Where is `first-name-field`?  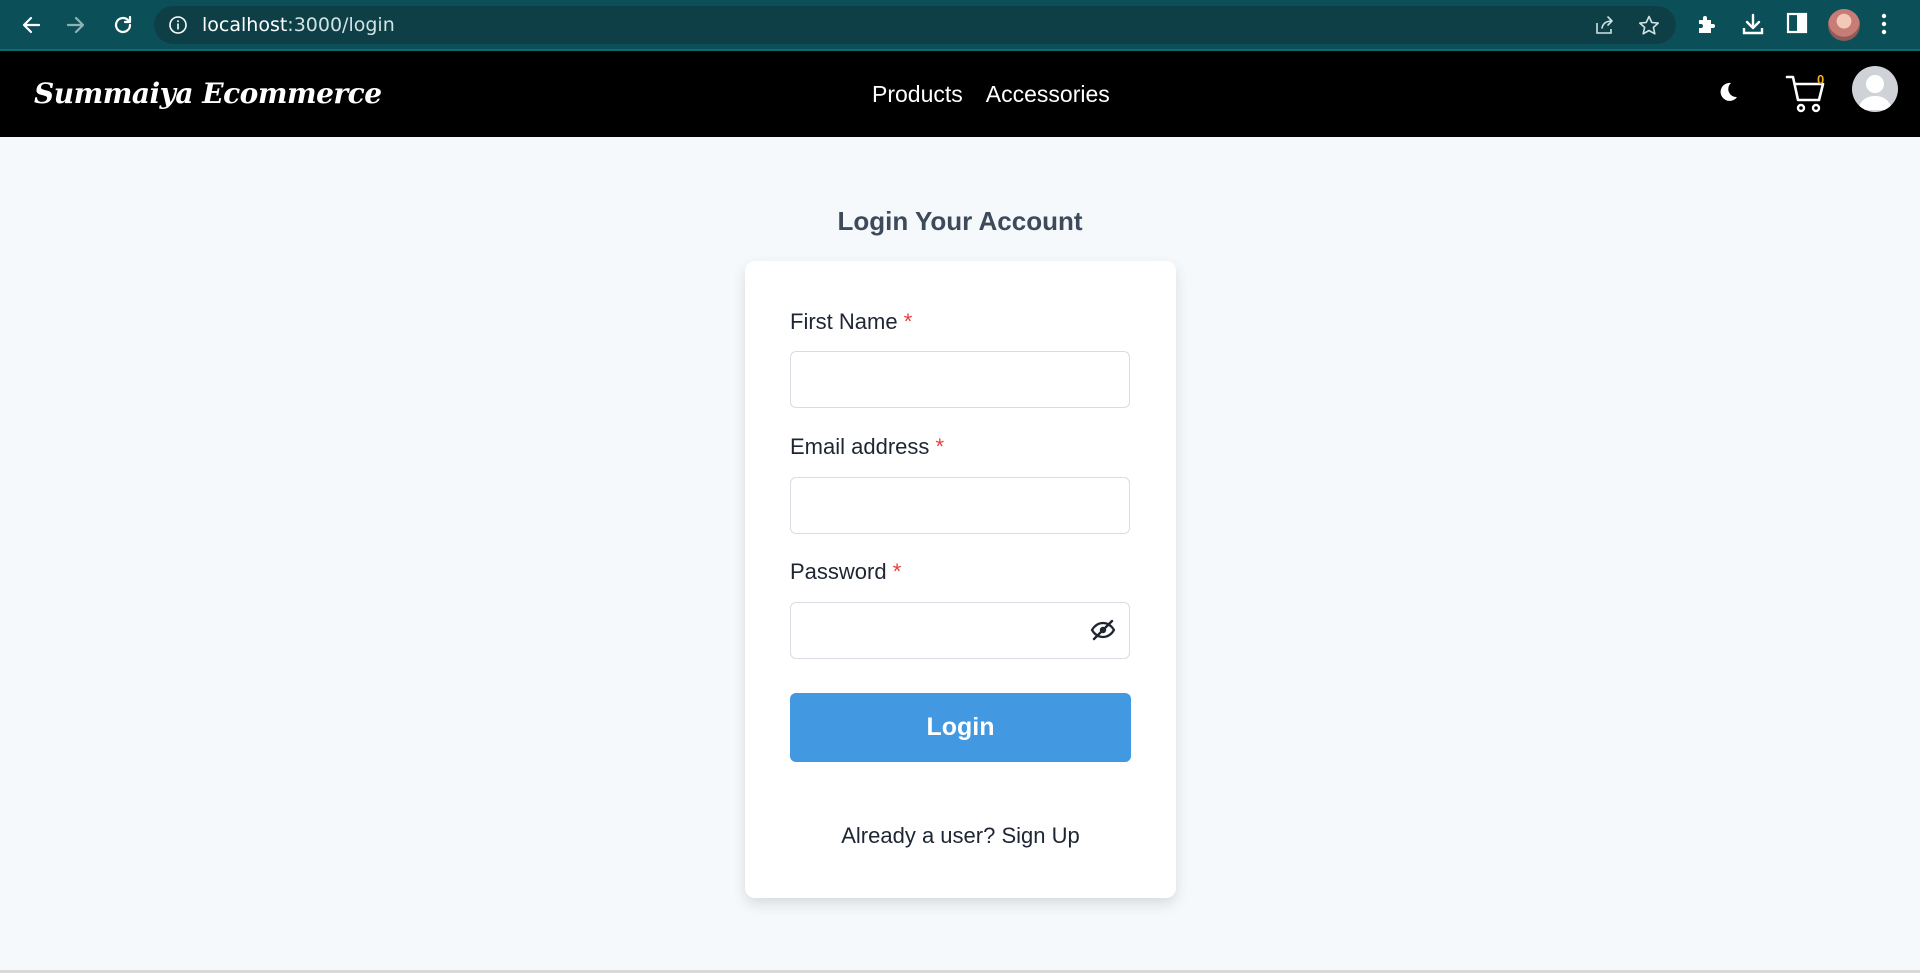 first-name-field is located at coordinates (960, 379).